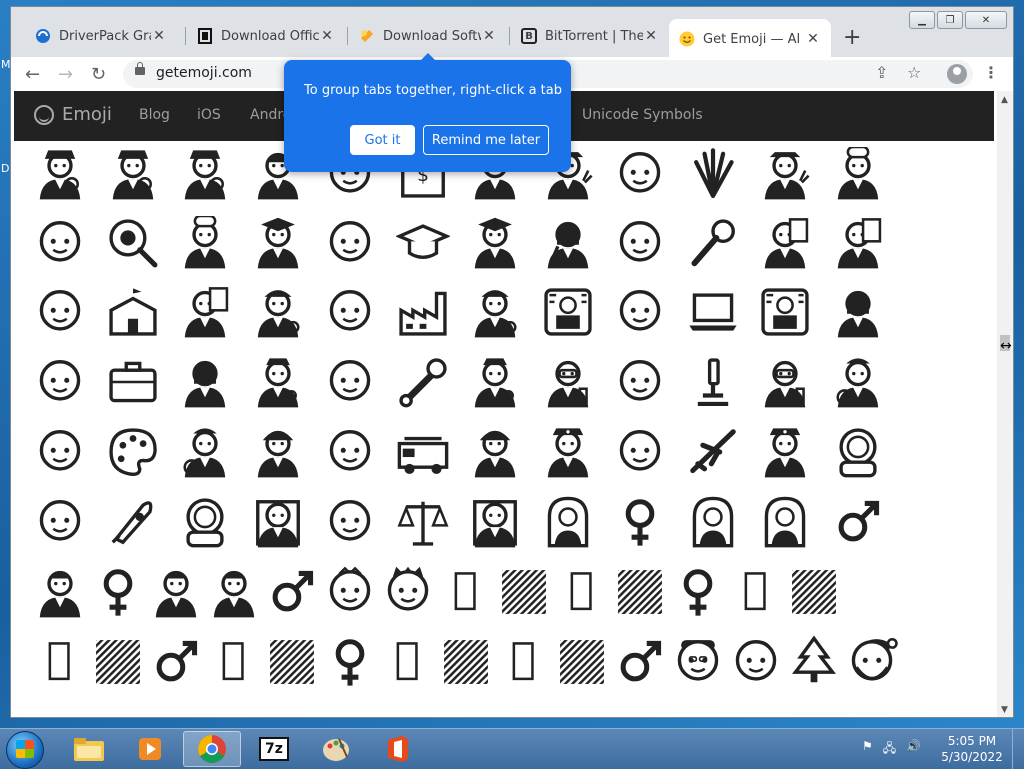 The image size is (1024, 769). I want to click on explorer-icon, so click(89, 749).